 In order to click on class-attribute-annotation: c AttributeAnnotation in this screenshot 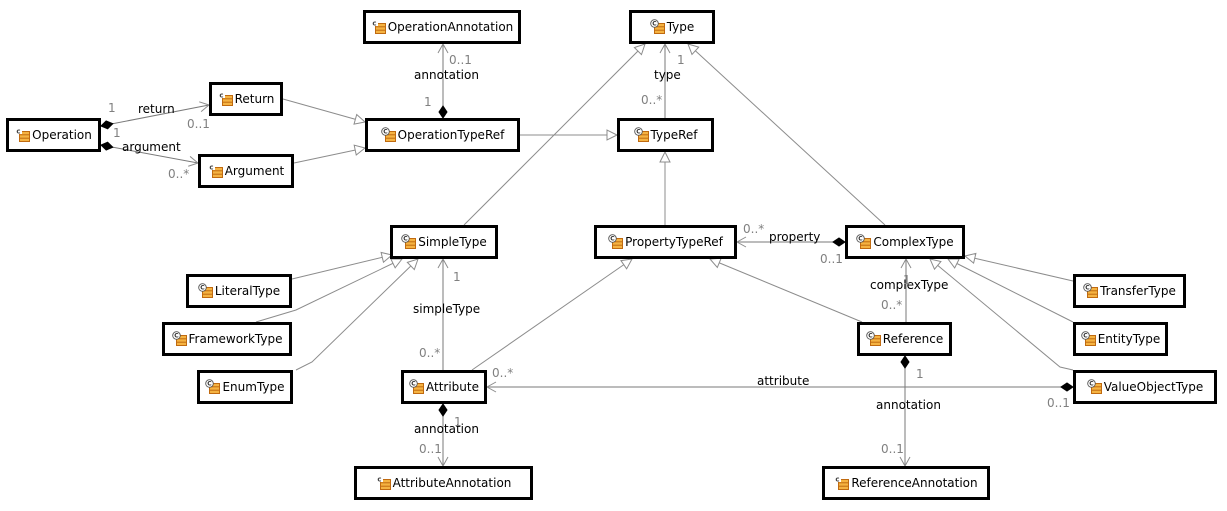, I will do `click(443, 483)`.